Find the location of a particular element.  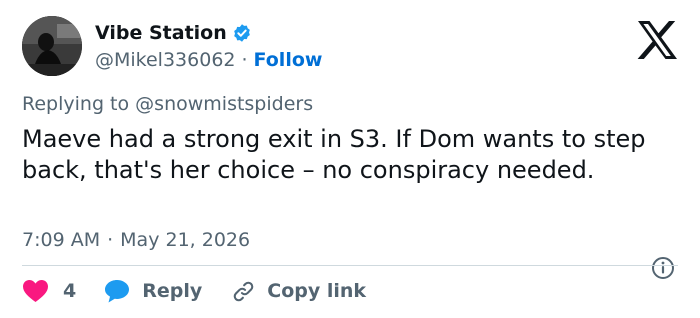

reply-mention-link: @snowmistspiders is located at coordinates (224, 104).